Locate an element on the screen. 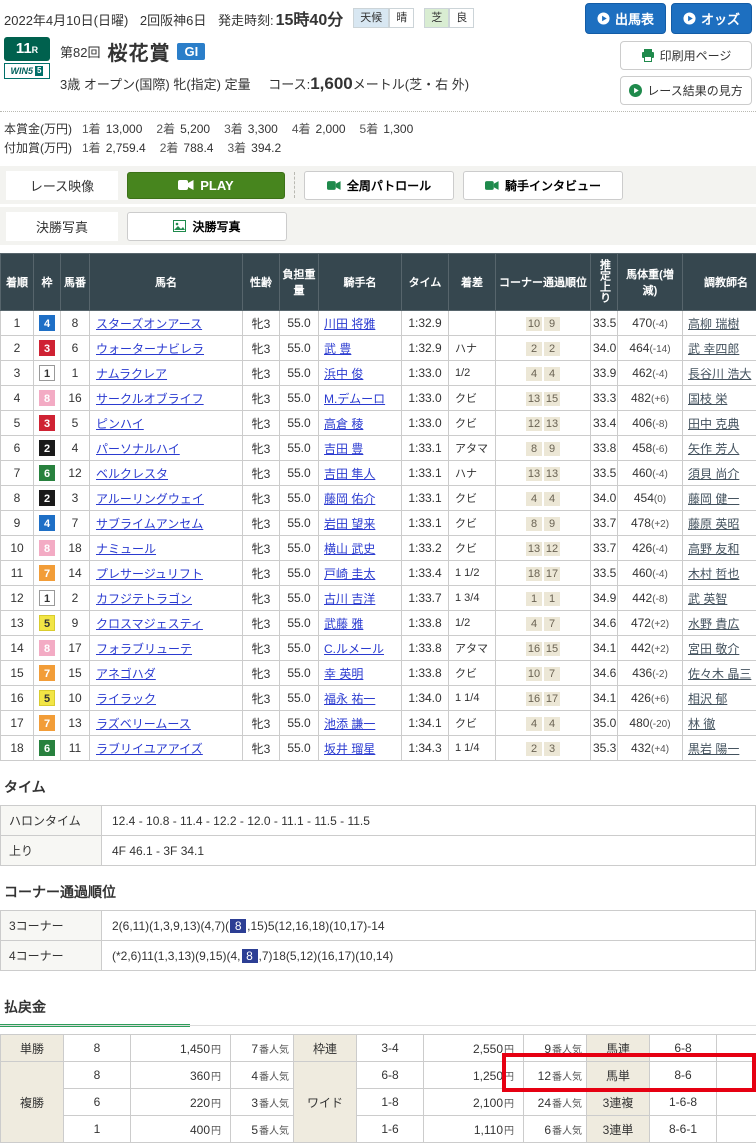 Image resolution: width=756 pixels, height=1143 pixels. horse-name-link: パーソナルハイ is located at coordinates (138, 449).